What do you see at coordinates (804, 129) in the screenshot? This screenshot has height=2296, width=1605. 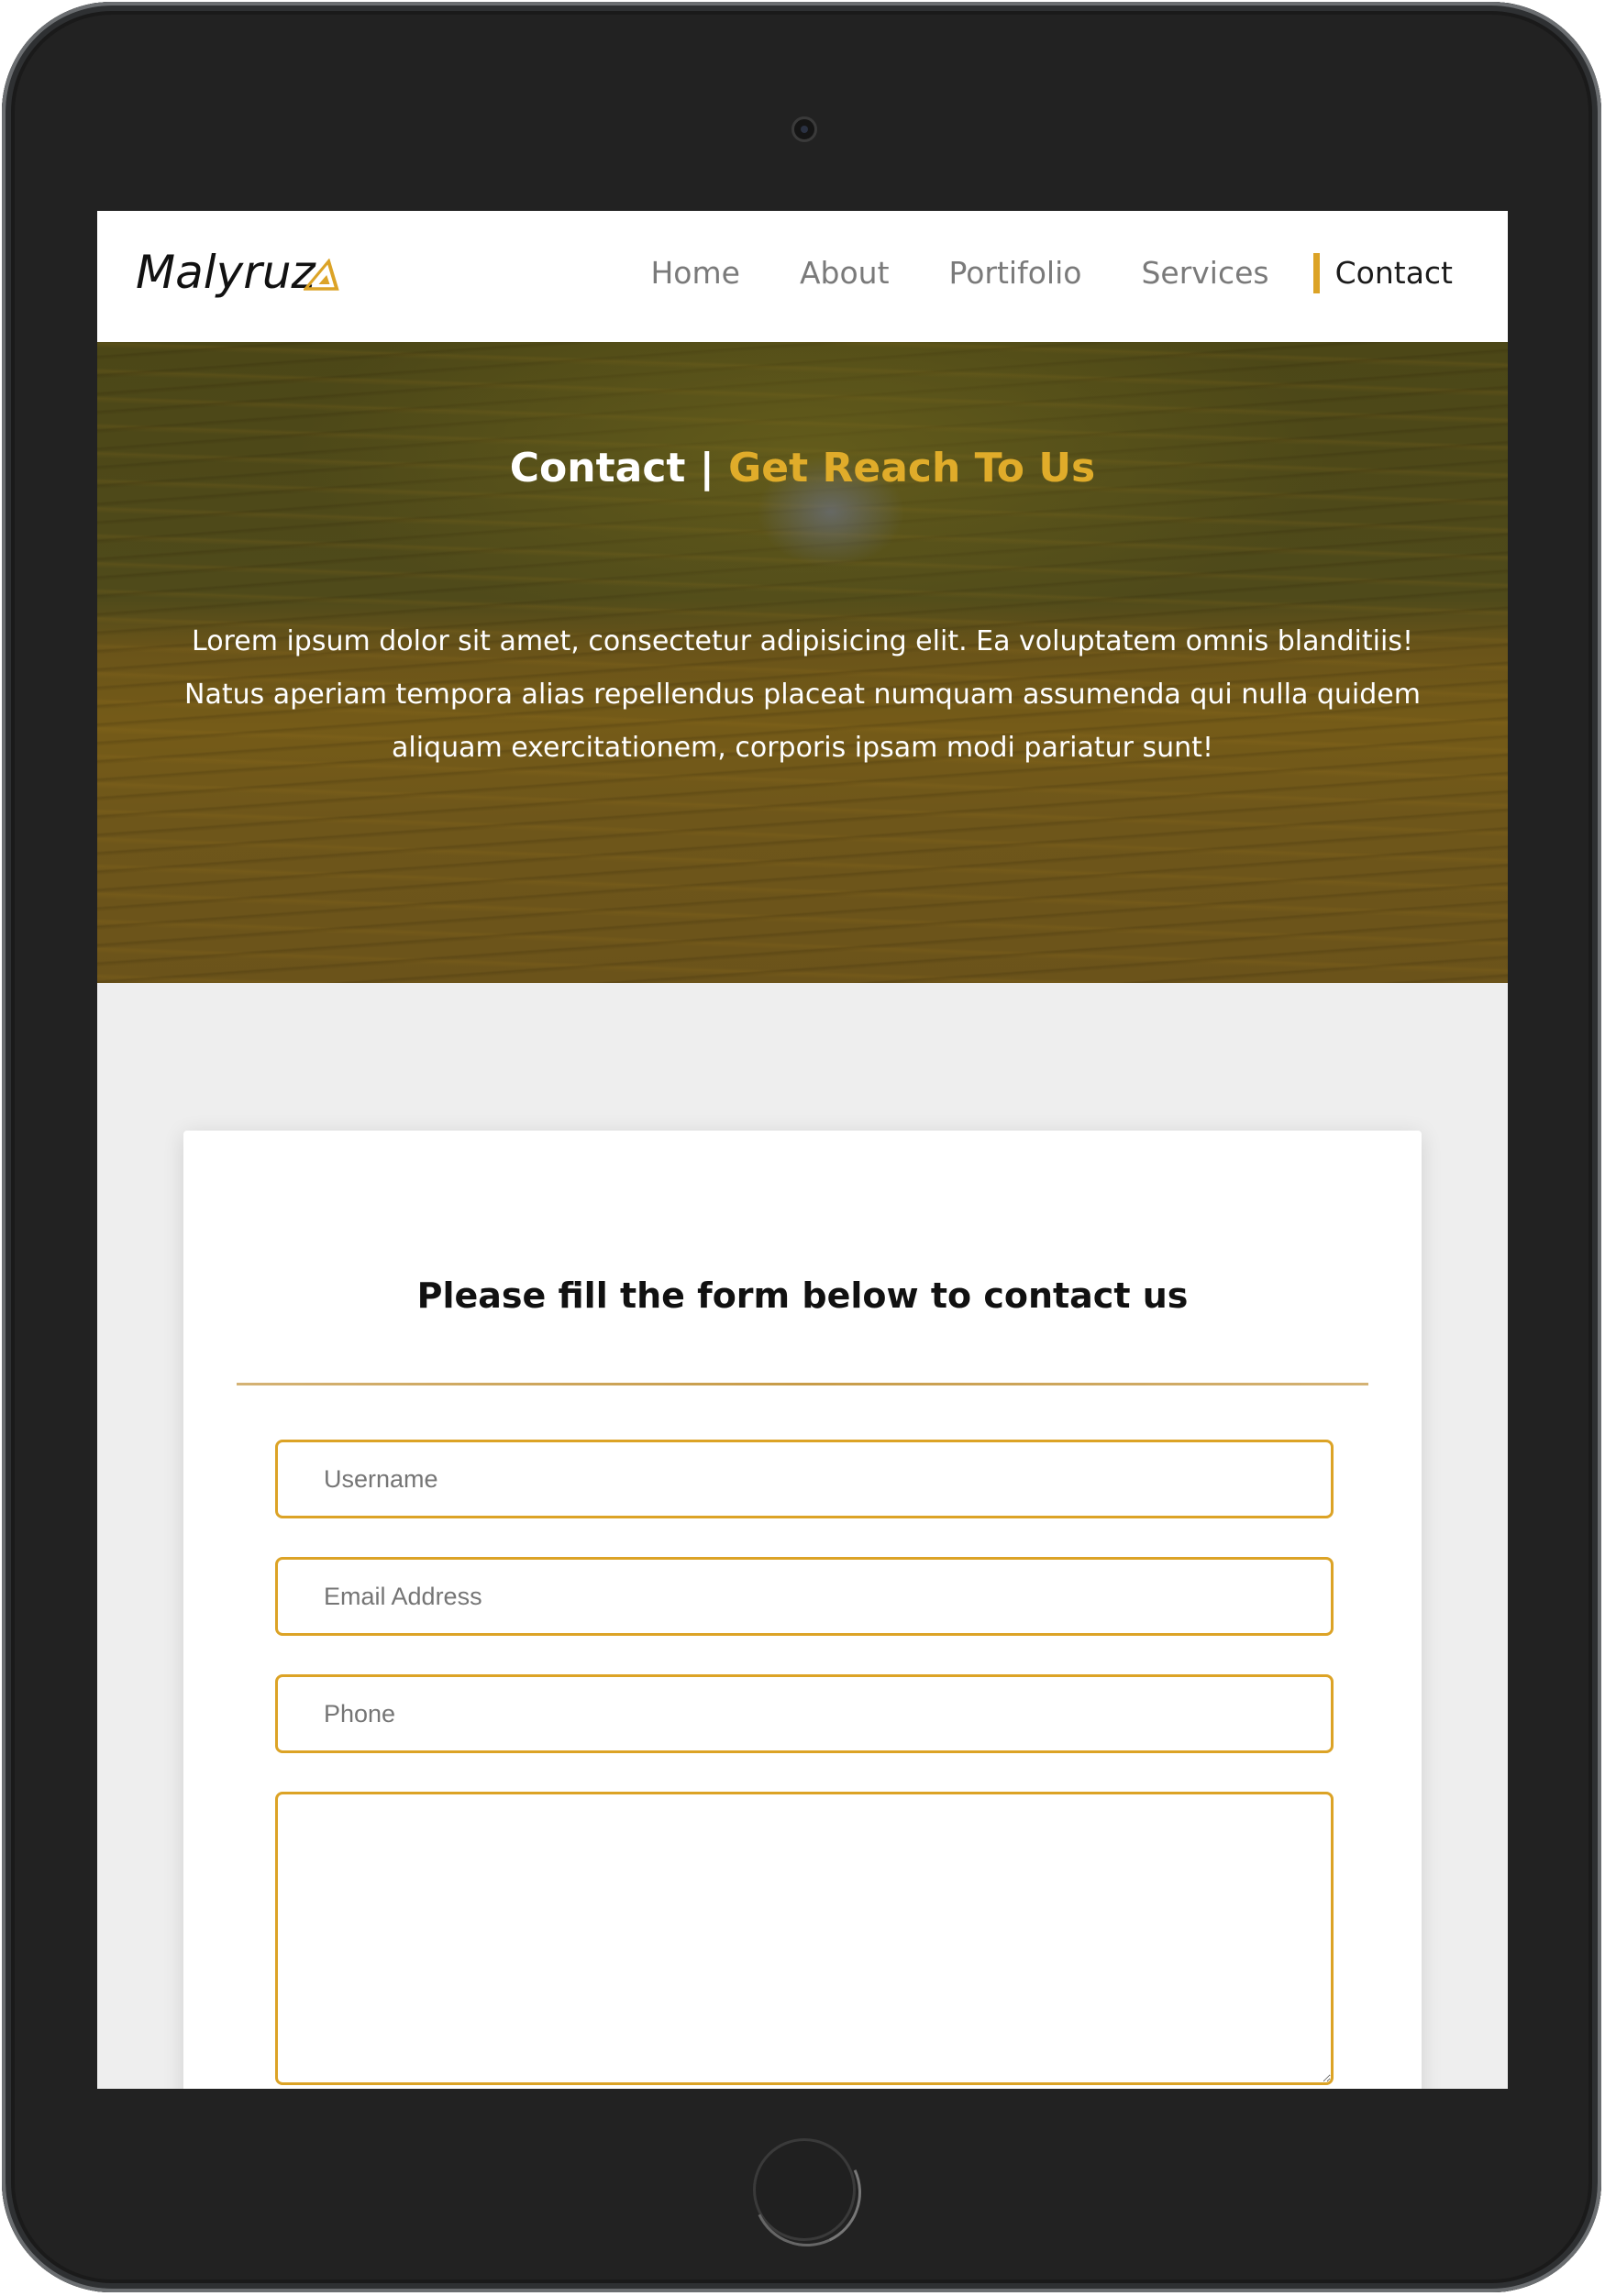 I see `camera-icon` at bounding box center [804, 129].